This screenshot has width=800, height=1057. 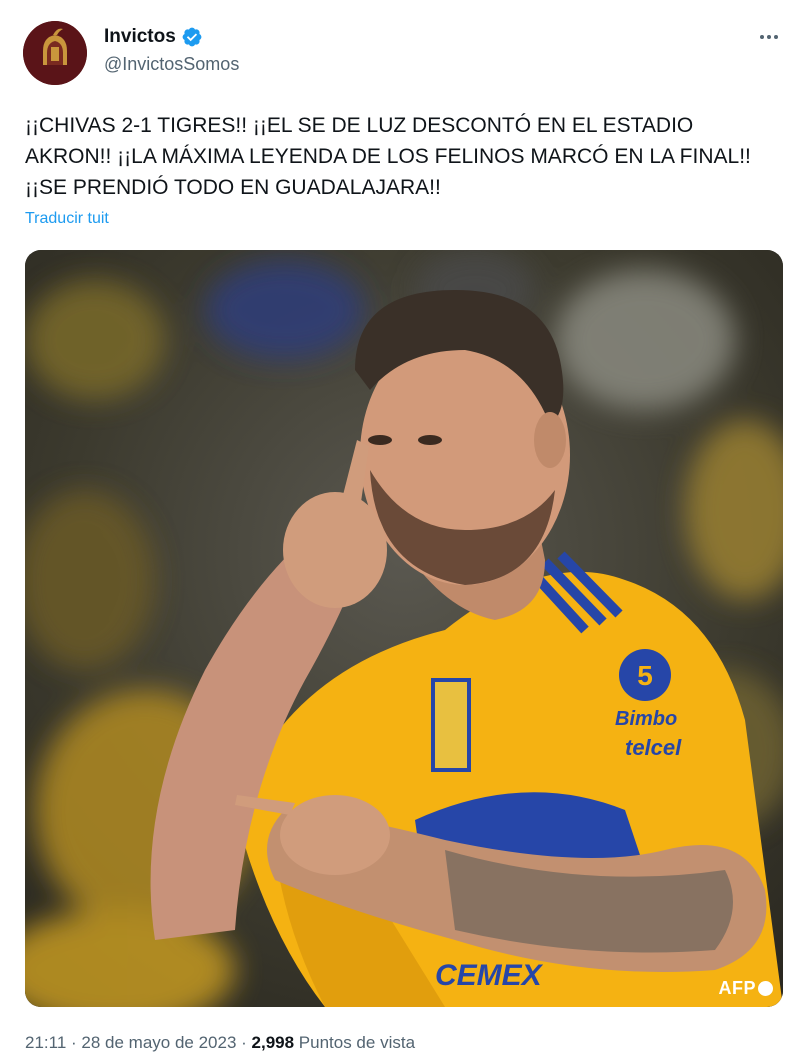 I want to click on author-avatar, so click(x=55, y=53).